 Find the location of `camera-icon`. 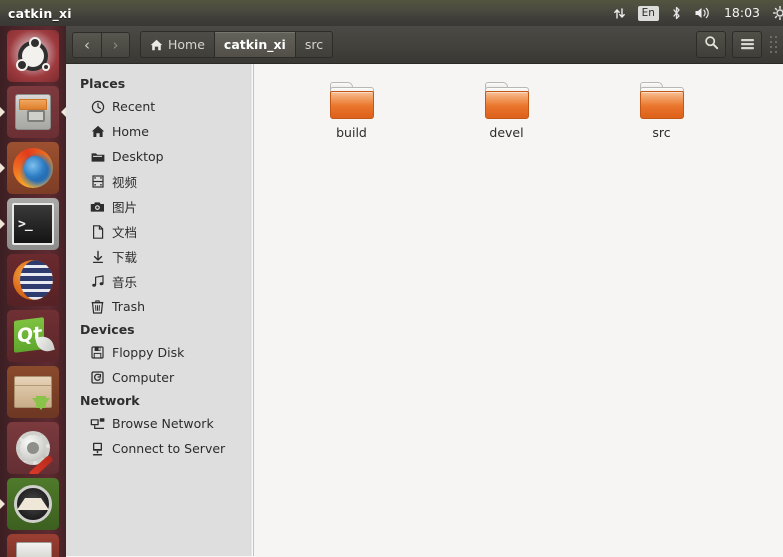

camera-icon is located at coordinates (97, 206).